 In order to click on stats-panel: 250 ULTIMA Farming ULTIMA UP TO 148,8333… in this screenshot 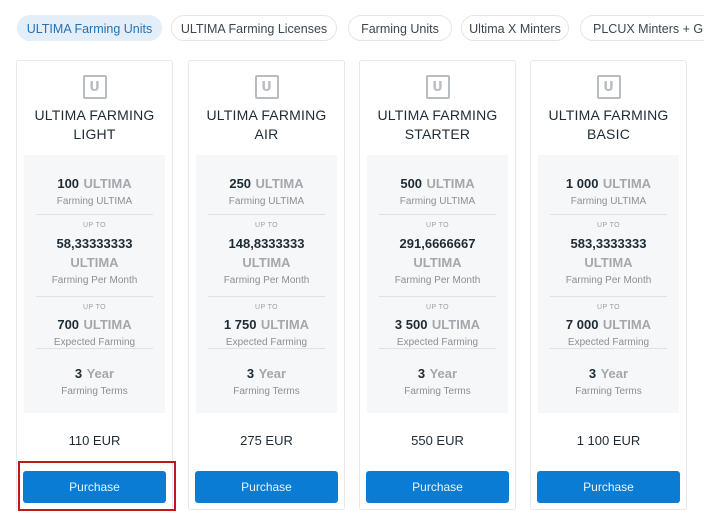, I will do `click(266, 284)`.